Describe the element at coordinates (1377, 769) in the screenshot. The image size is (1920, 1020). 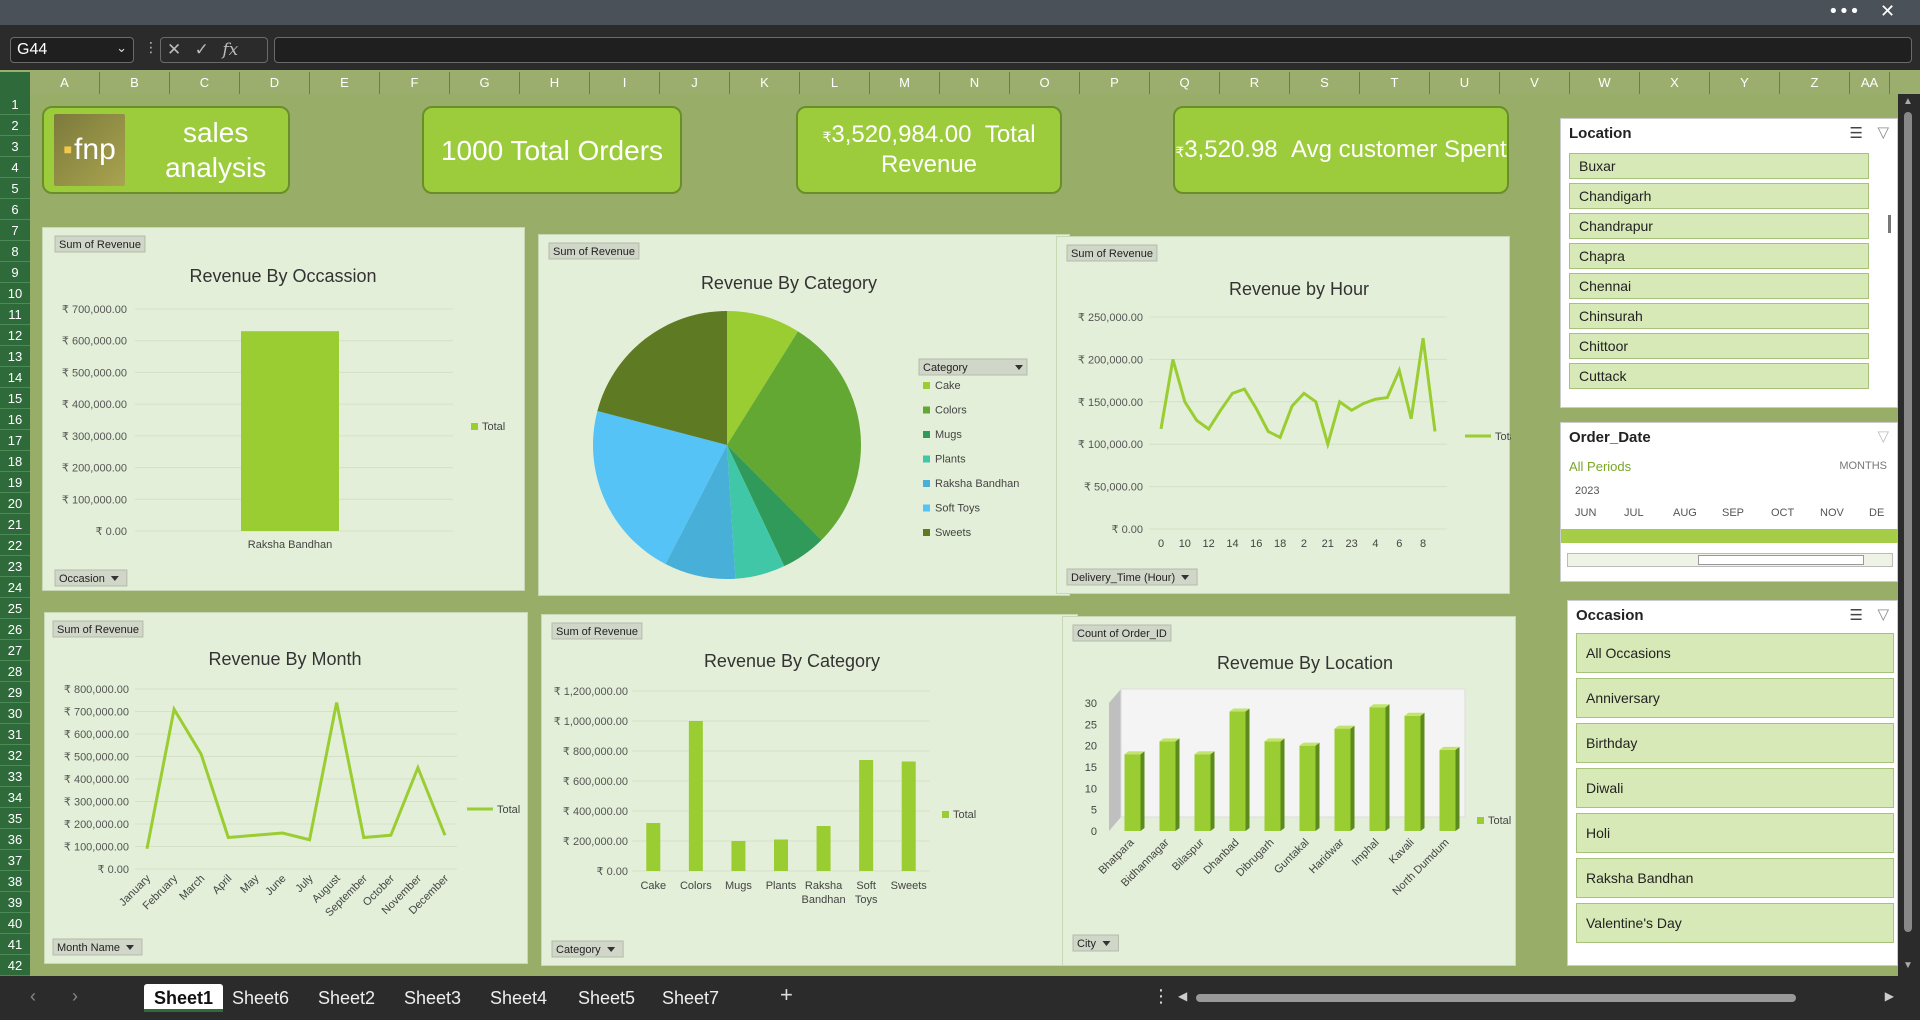
I see `bar-imphal` at that location.